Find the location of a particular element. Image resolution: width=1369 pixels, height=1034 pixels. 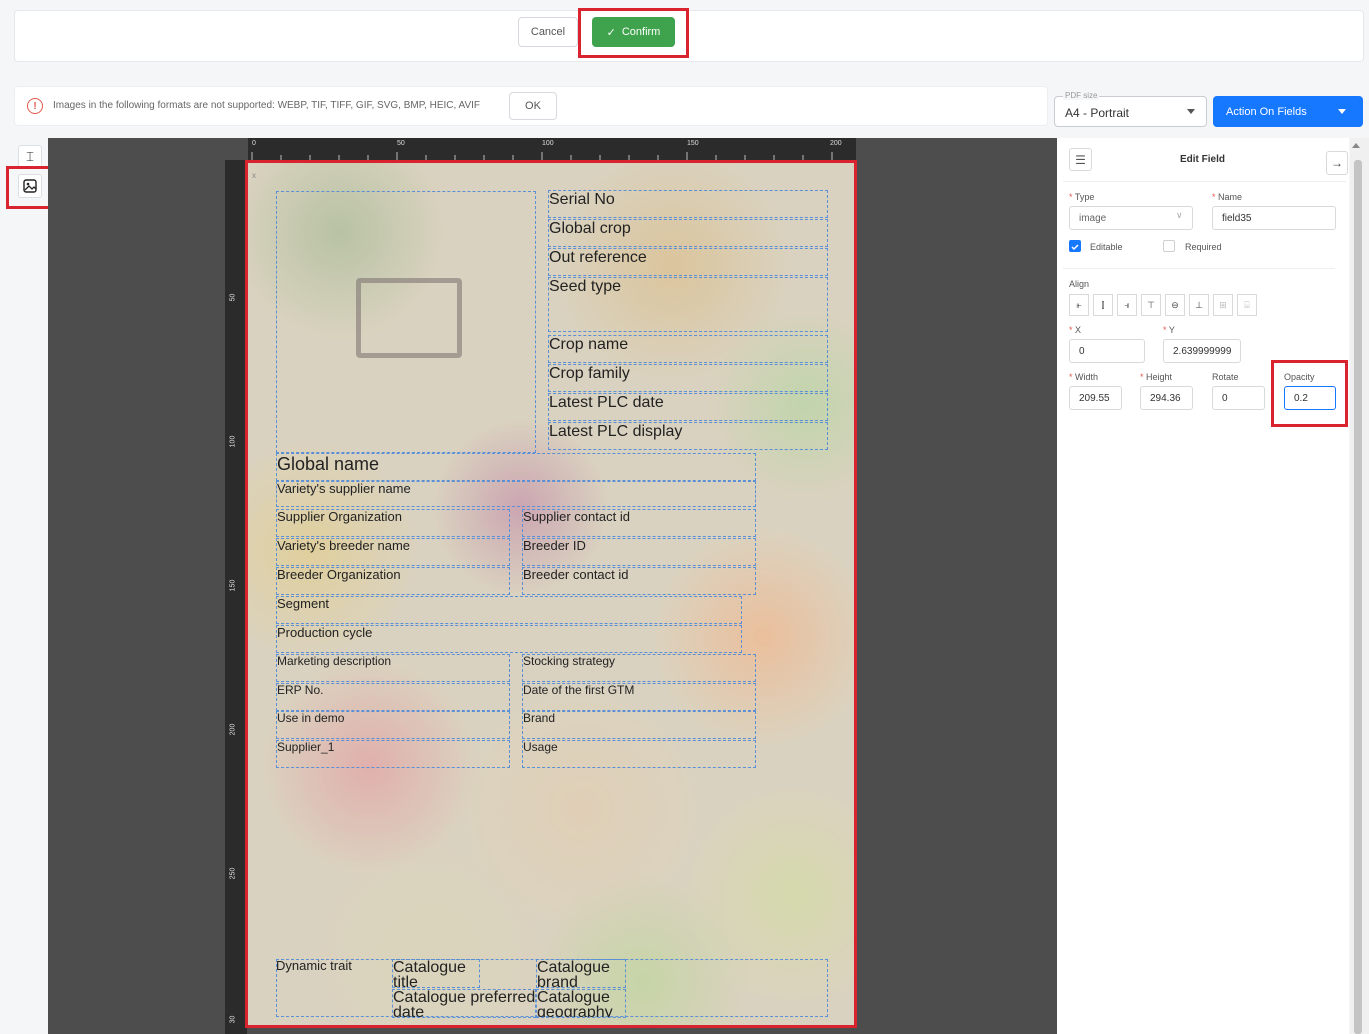

scrollbar-thumb is located at coordinates (1358, 597).